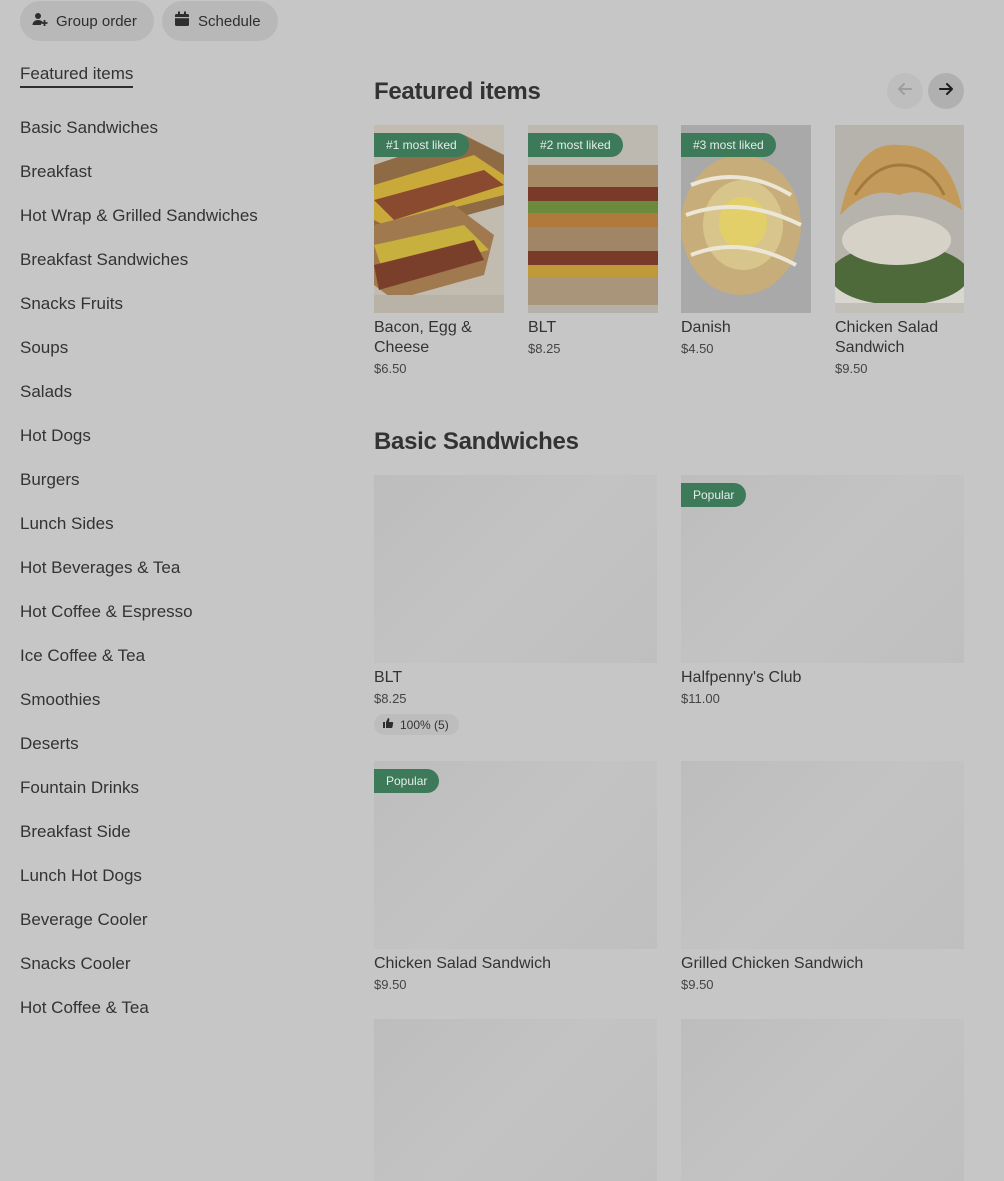 This screenshot has width=1004, height=1181. What do you see at coordinates (706, 327) in the screenshot?
I see `item-name: Danish` at bounding box center [706, 327].